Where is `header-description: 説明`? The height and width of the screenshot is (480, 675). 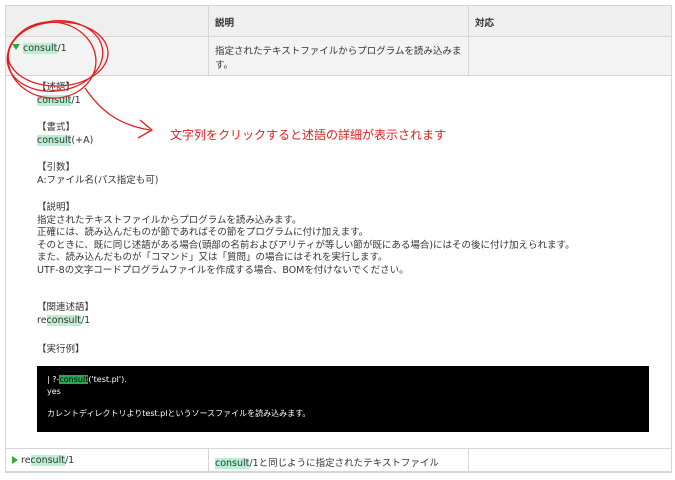
header-description: 説明 is located at coordinates (339, 21).